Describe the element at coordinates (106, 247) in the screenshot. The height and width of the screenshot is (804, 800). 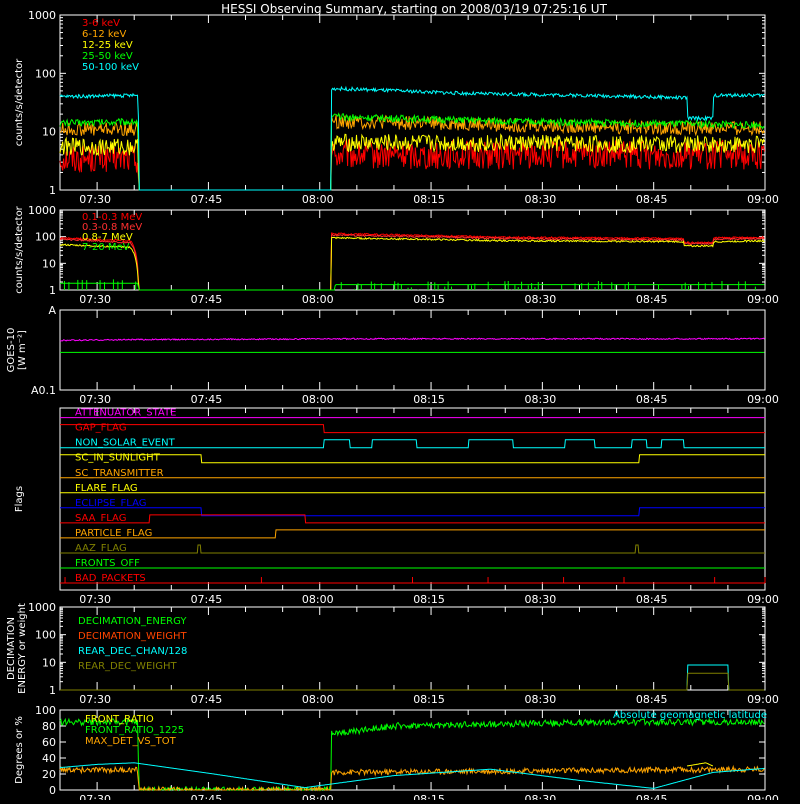
I see `legend-entry: 7-20 MeV` at that location.